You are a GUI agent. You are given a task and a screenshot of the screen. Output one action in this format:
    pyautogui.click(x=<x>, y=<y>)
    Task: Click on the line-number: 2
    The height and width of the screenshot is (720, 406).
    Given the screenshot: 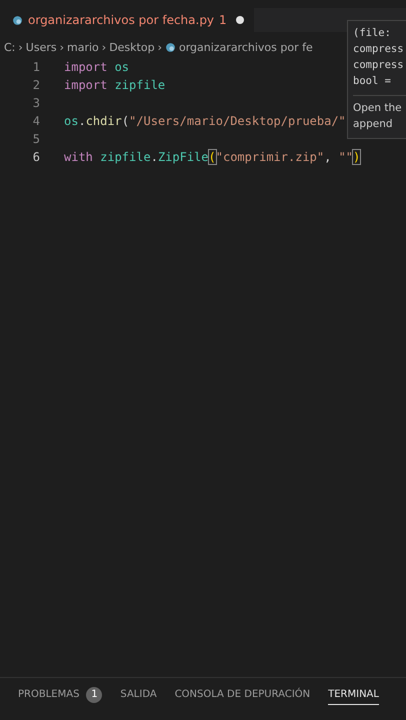 What is the action you would take?
    pyautogui.click(x=36, y=85)
    